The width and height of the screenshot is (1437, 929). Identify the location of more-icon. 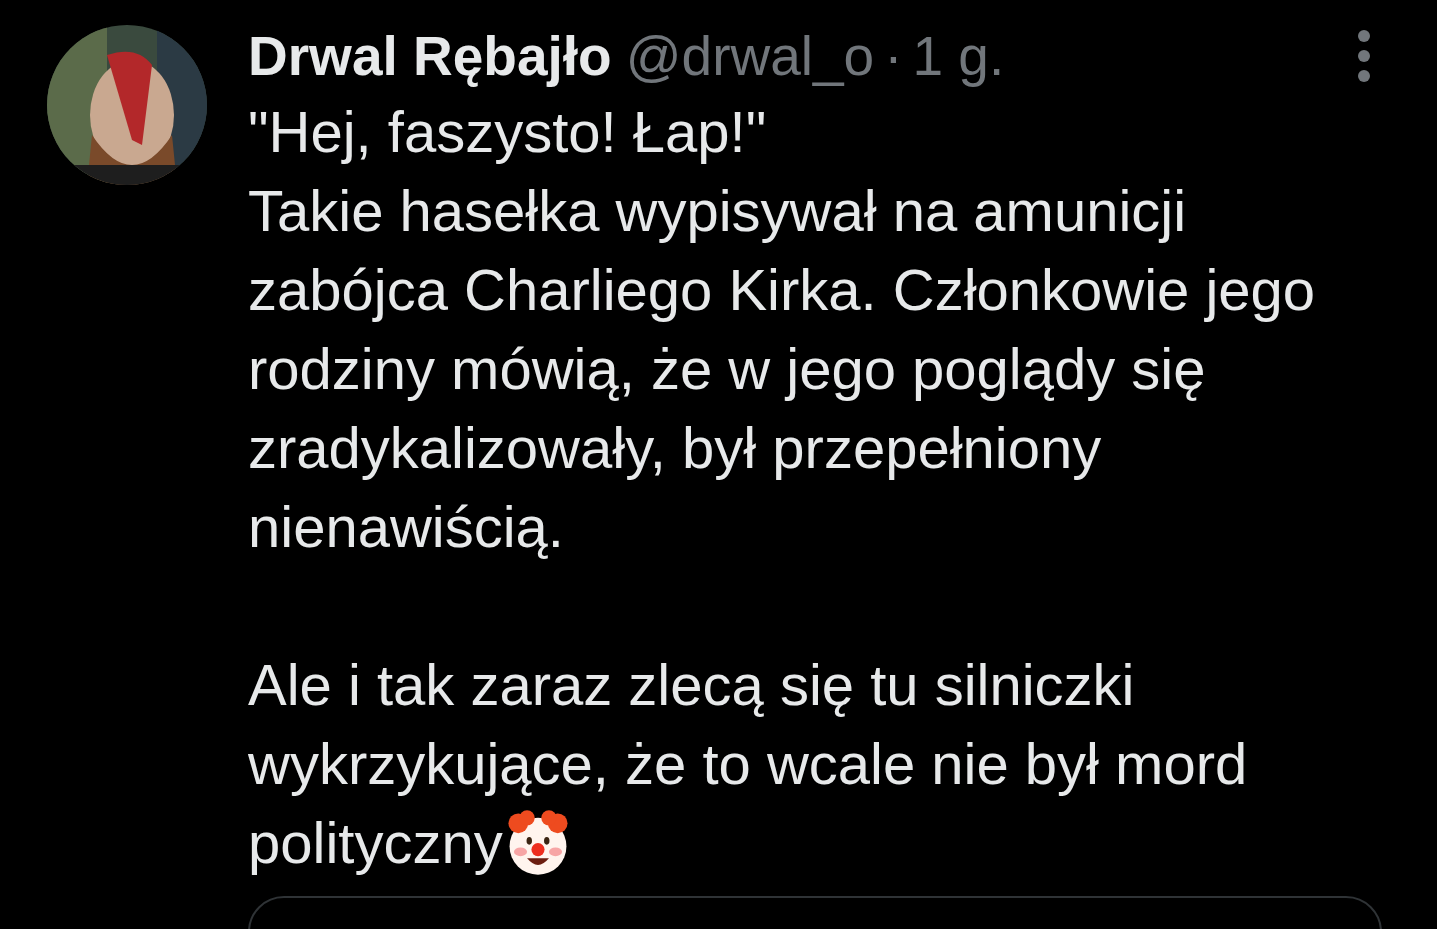
(1364, 56).